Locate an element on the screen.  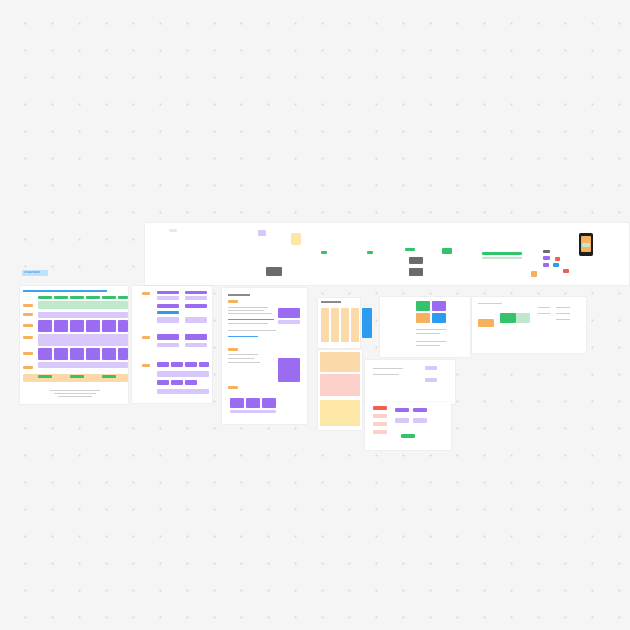
tree-frame is located at coordinates (408, 426).